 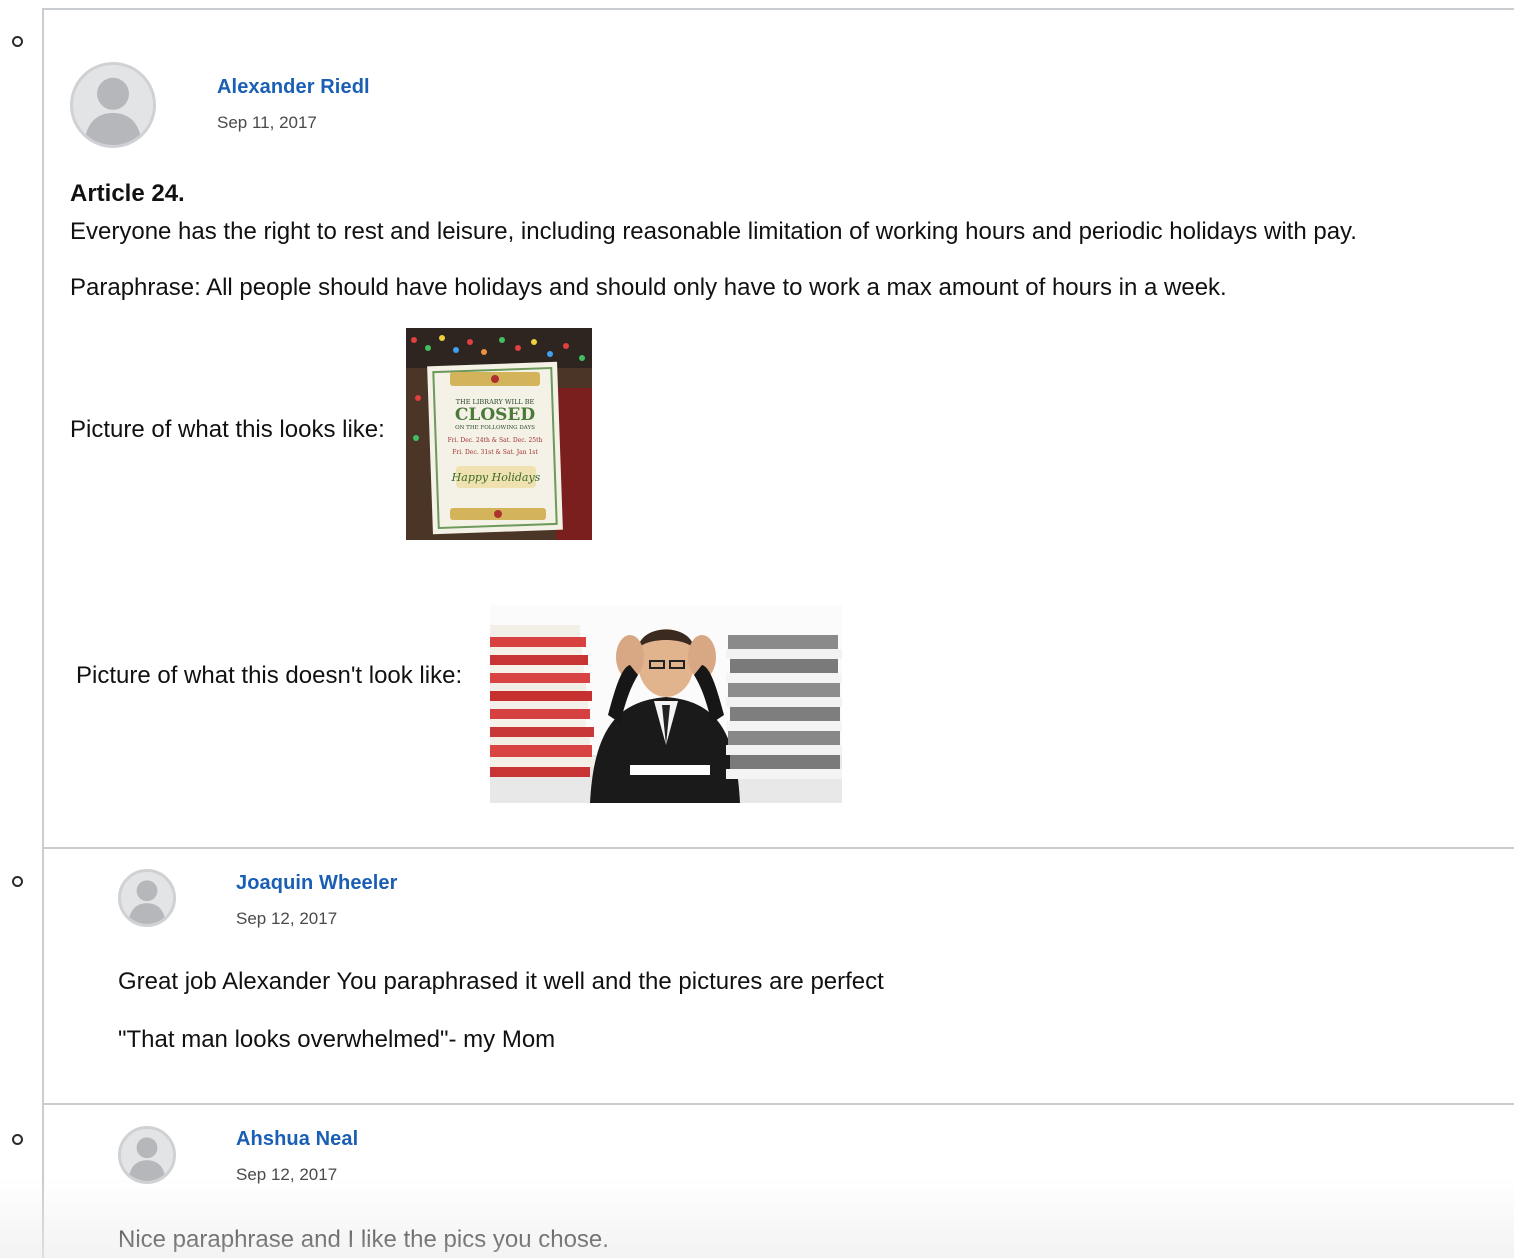 What do you see at coordinates (127, 193) in the screenshot?
I see `article-title: Article 24.` at bounding box center [127, 193].